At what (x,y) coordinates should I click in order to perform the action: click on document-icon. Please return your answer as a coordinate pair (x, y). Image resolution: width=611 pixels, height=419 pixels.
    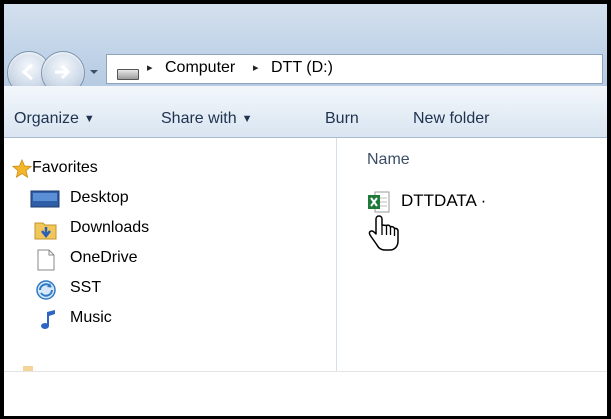
    Looking at the image, I should click on (46, 260).